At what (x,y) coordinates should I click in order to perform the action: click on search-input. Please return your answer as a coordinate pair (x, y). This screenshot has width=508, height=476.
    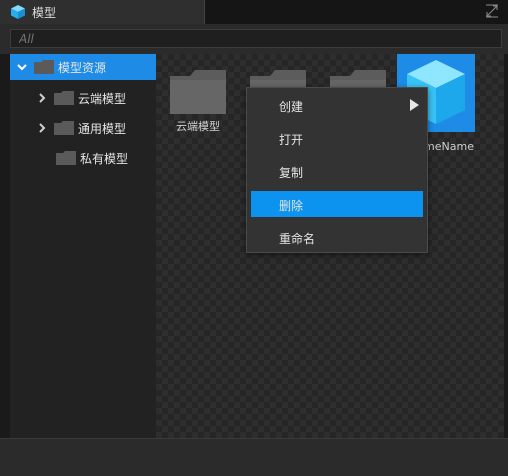
    Looking at the image, I should click on (256, 38).